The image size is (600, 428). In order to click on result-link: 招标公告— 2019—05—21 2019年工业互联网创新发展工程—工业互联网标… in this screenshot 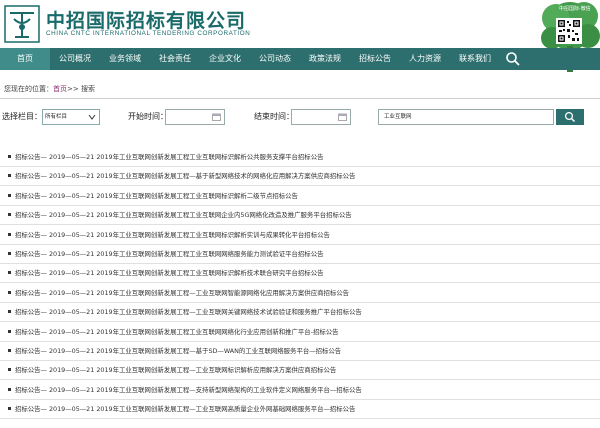, I will do `click(175, 369)`.